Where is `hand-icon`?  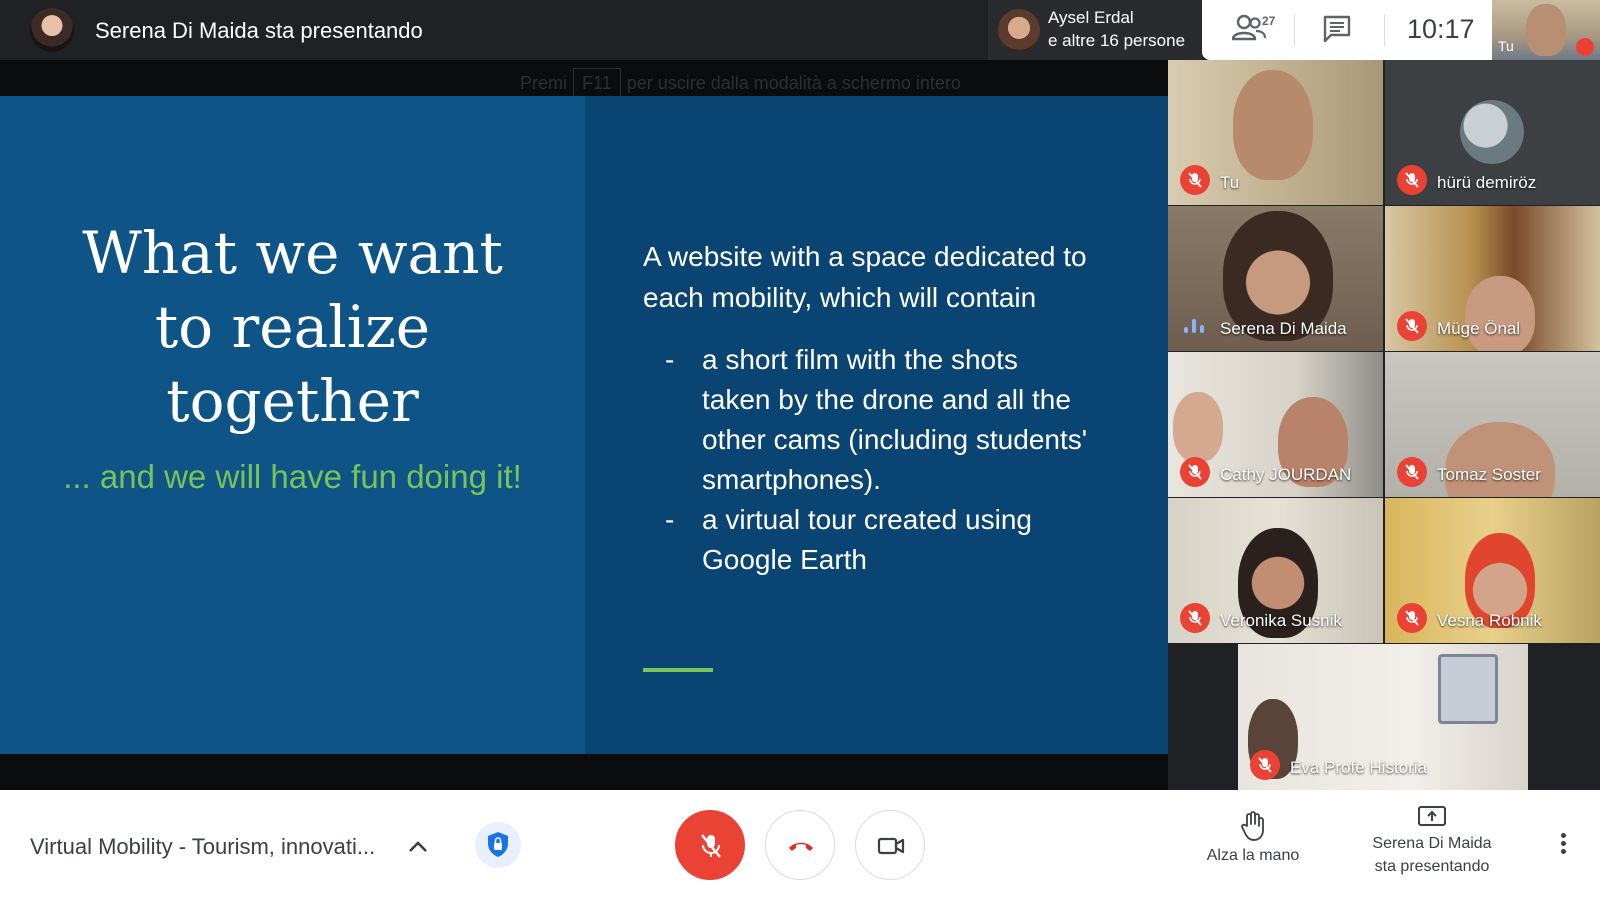
hand-icon is located at coordinates (1252, 826).